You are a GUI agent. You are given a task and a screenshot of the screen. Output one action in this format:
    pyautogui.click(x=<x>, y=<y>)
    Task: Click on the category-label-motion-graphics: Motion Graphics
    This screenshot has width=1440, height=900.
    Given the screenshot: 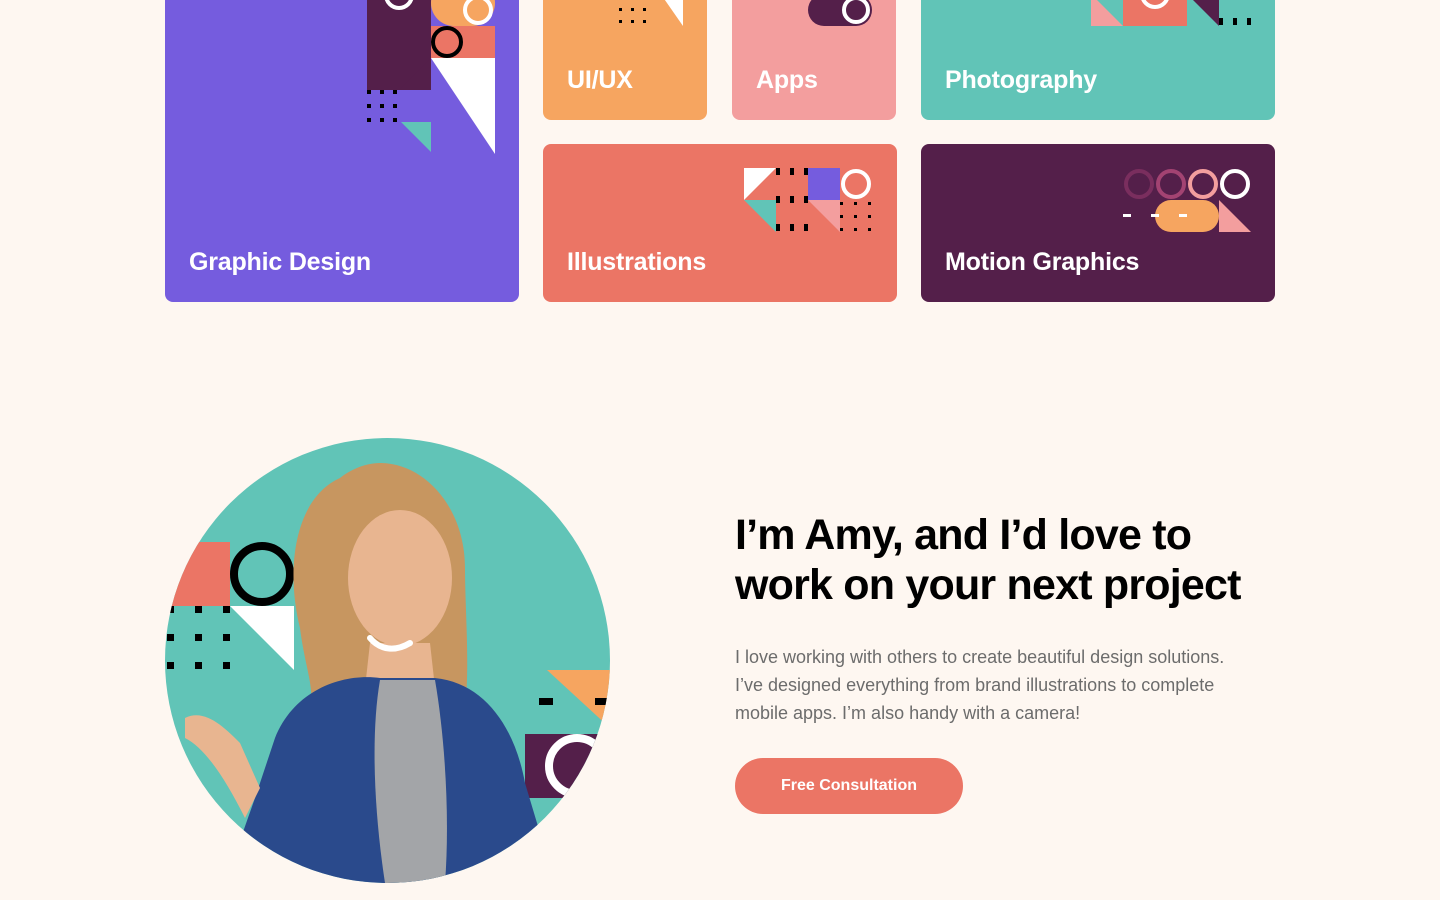 What is the action you would take?
    pyautogui.click(x=1042, y=262)
    